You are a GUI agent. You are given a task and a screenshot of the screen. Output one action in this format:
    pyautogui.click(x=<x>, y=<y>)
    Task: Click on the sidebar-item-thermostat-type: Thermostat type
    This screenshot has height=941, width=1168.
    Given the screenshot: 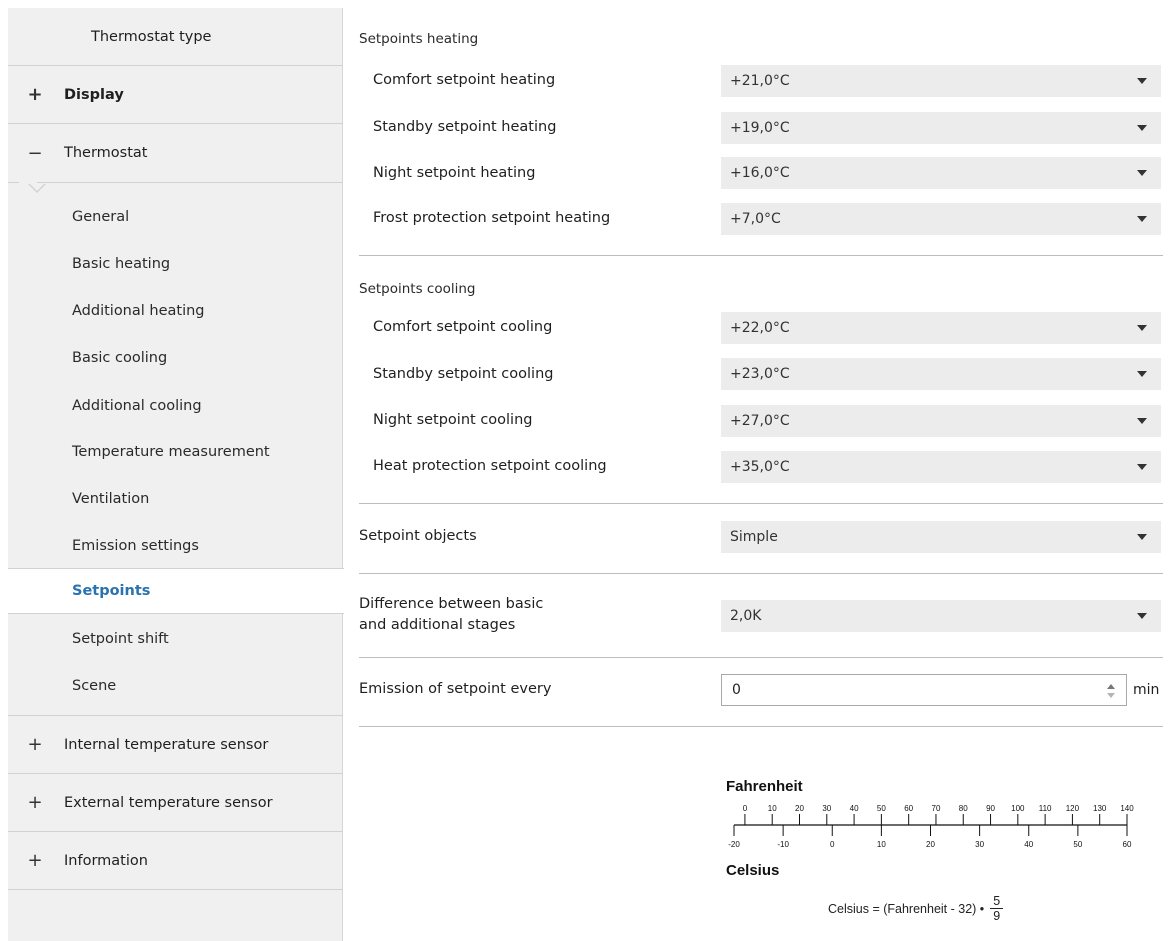 What is the action you would take?
    pyautogui.click(x=175, y=37)
    